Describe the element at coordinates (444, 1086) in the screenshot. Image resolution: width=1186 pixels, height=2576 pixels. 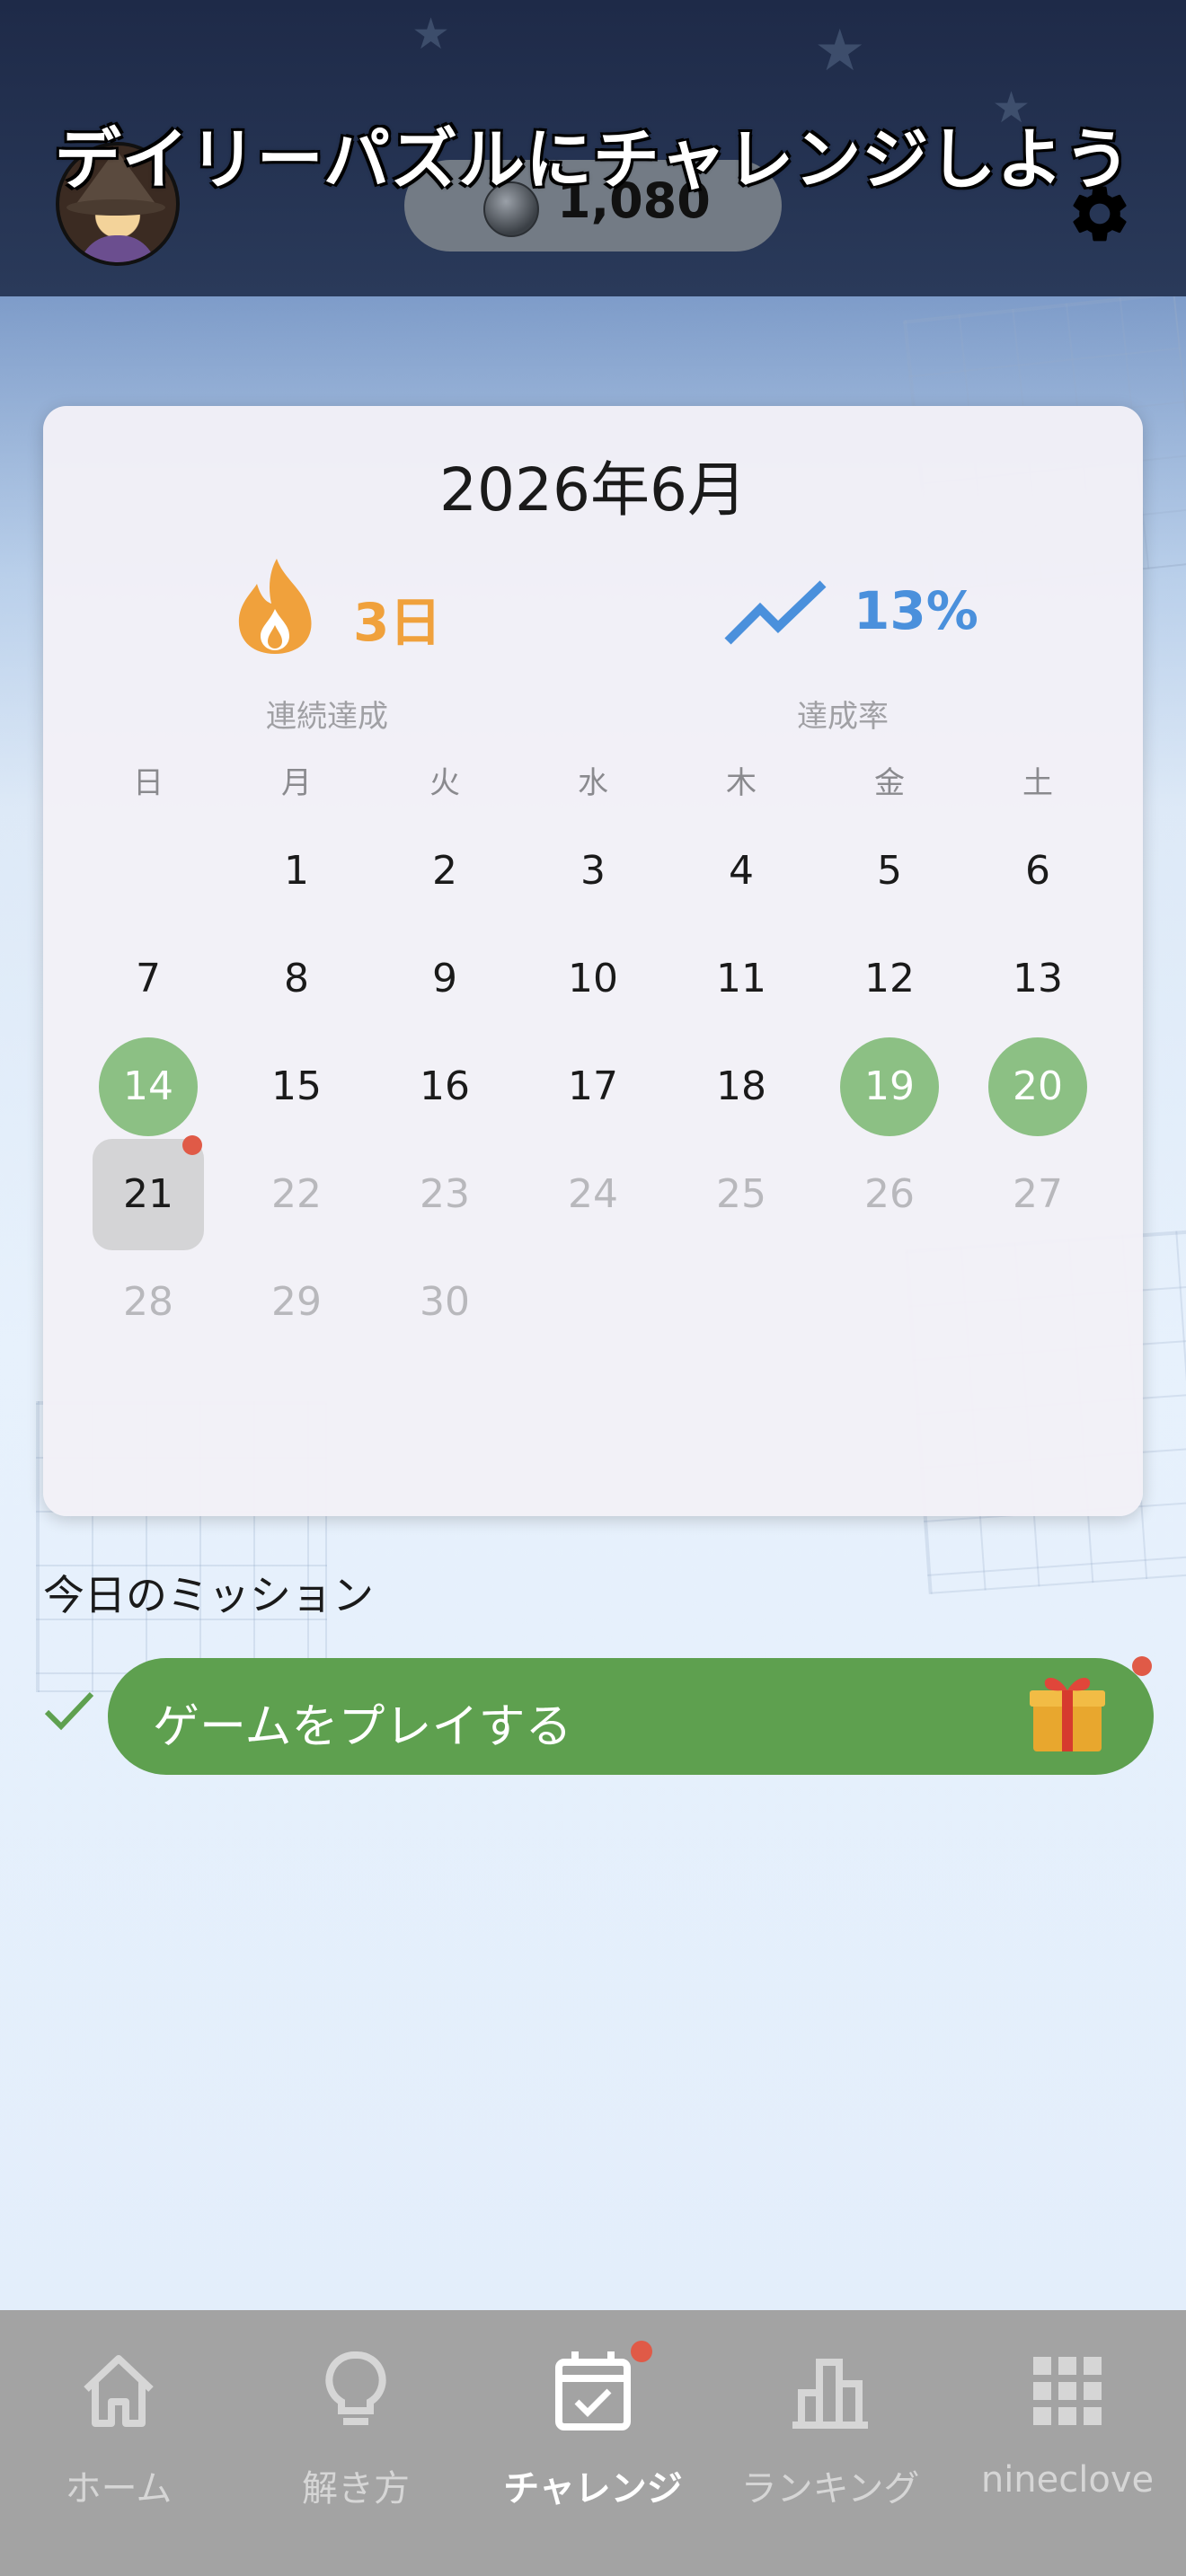
I see `calendar-day: 16` at that location.